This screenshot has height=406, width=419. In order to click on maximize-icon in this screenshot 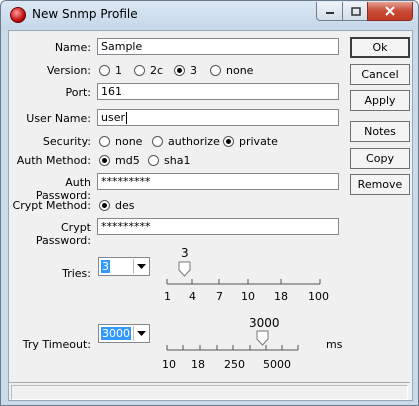, I will do `click(355, 11)`.